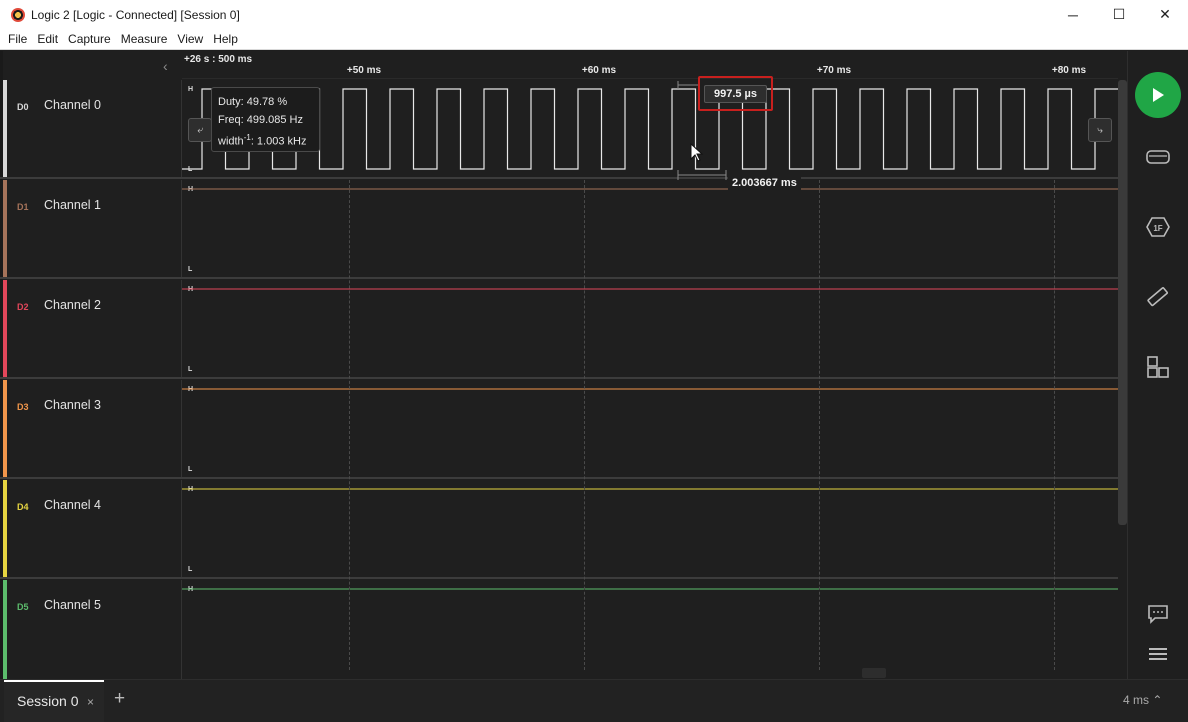  I want to click on menu-edit: Edit, so click(47, 39).